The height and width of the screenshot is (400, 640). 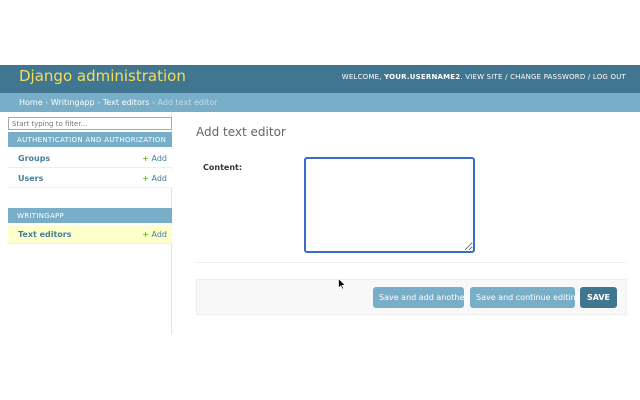 What do you see at coordinates (90, 139) in the screenshot?
I see `module-caption-auth: AUTHENTICATION AND AUTHORIZATION` at bounding box center [90, 139].